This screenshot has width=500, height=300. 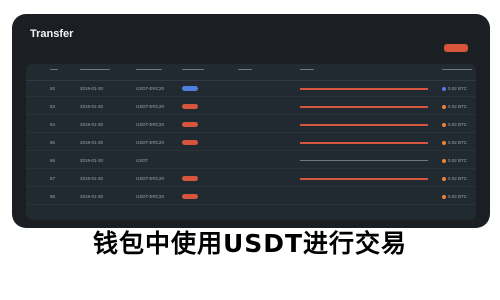 I want to click on banner-text: 钱包中使用USDT进行交易, so click(x=250, y=243).